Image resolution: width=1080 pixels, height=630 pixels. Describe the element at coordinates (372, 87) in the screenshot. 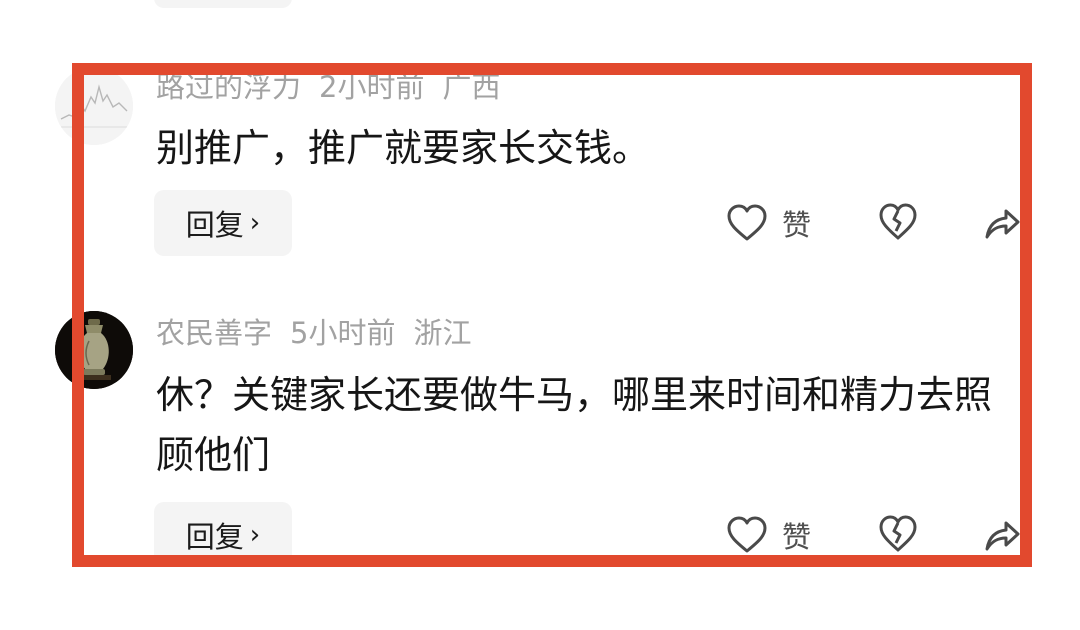

I see `timestamp: 2小时前` at that location.